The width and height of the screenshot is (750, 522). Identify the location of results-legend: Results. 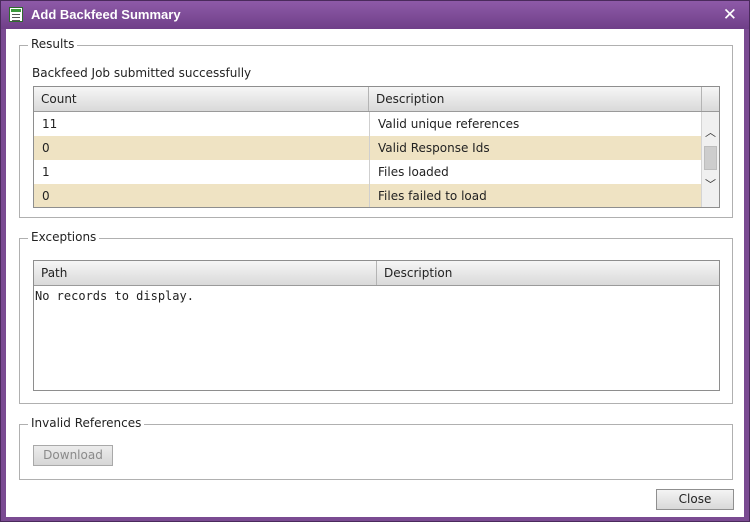
(53, 44).